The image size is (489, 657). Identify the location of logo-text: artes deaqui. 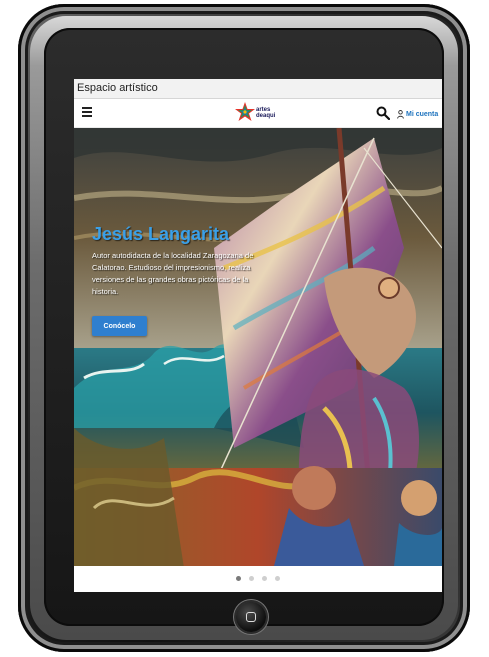
(270, 113).